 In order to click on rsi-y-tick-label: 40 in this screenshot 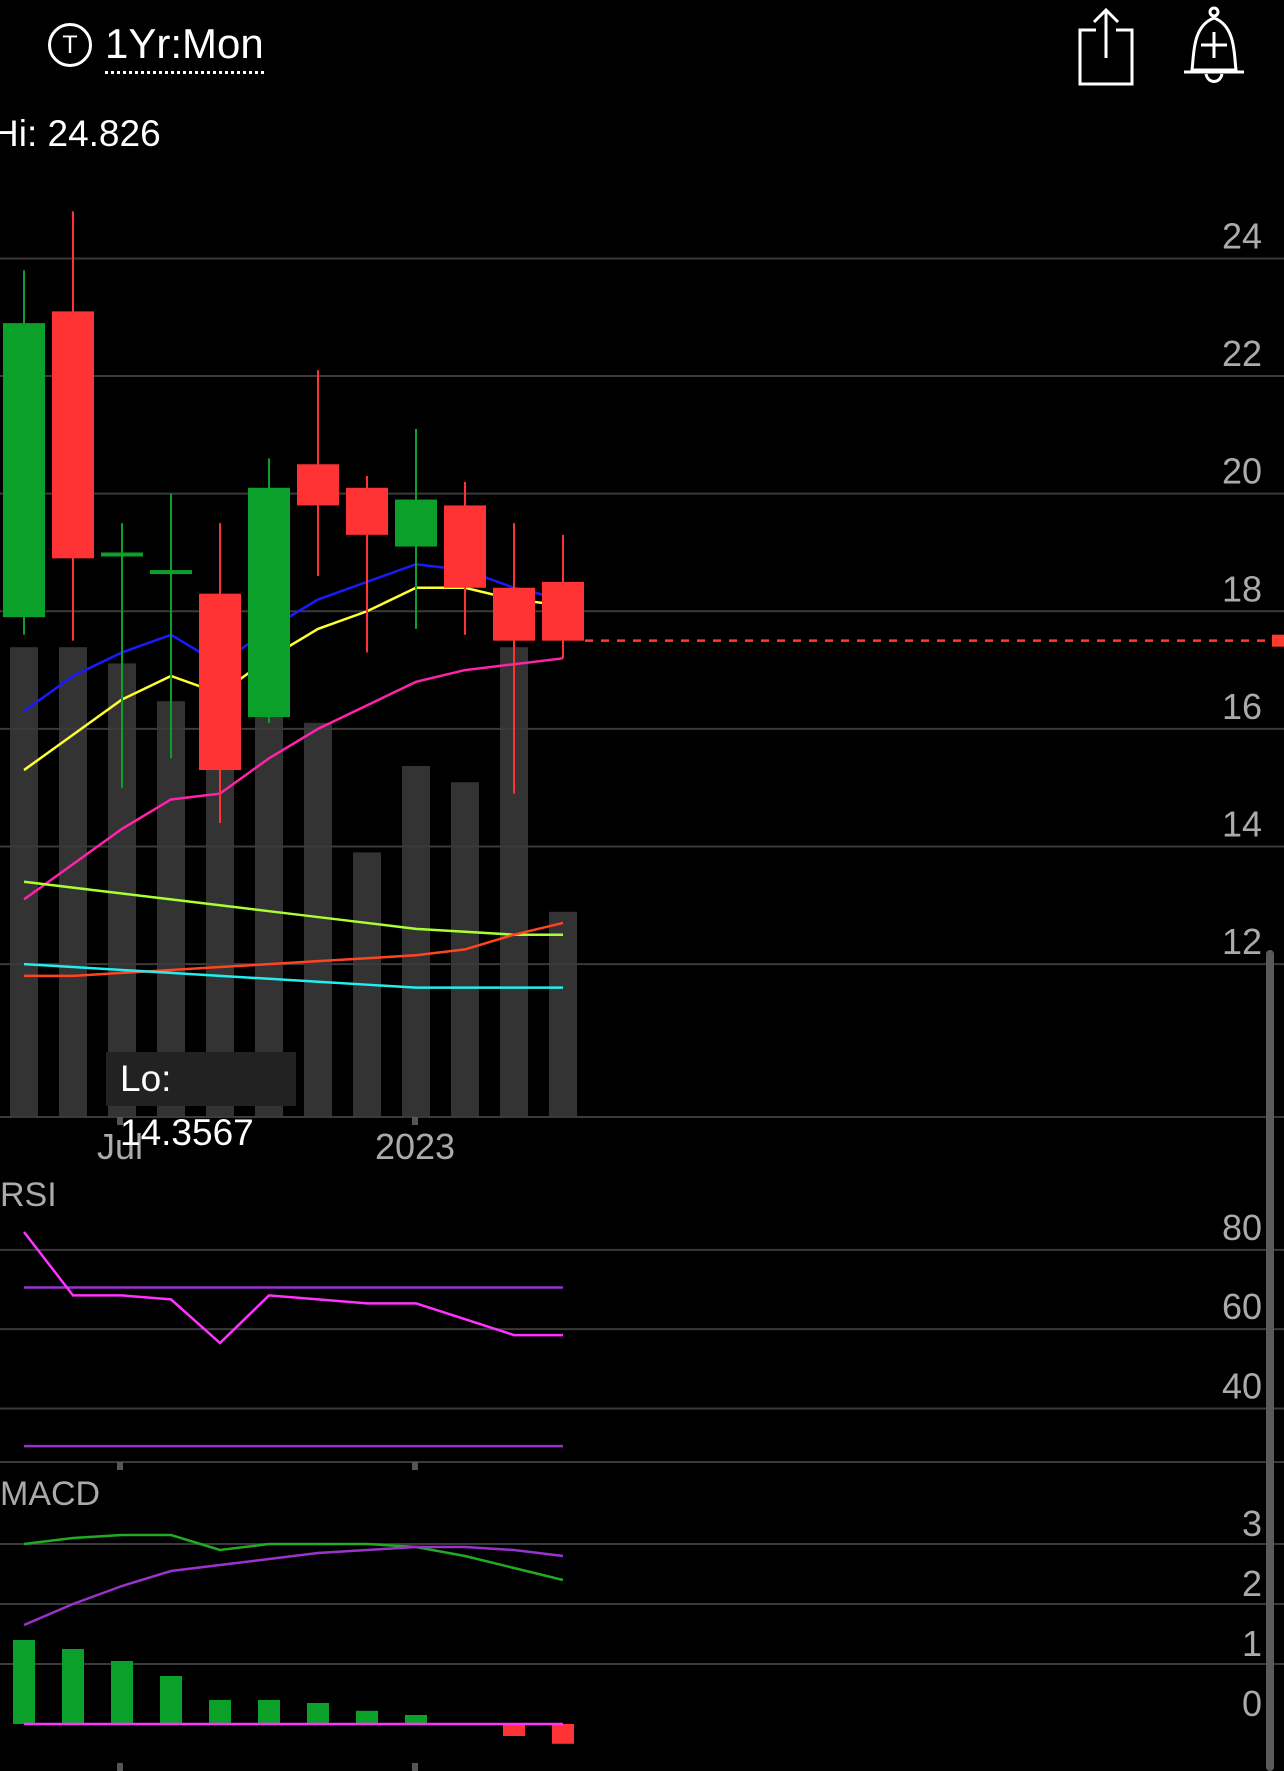, I will do `click(1242, 1385)`.